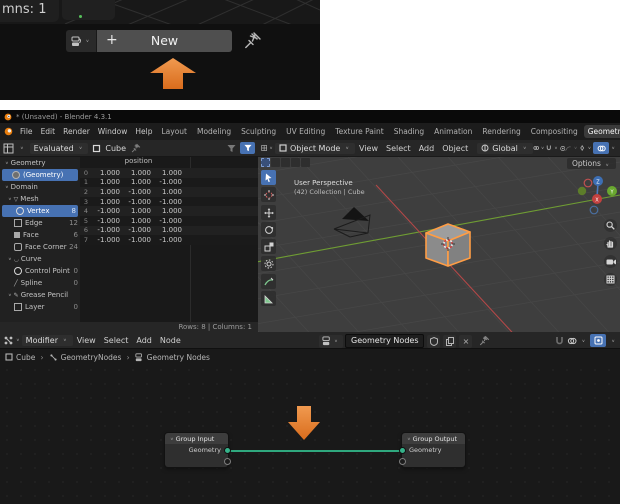 The height and width of the screenshot is (504, 620). What do you see at coordinates (398, 148) in the screenshot?
I see `viewport-menu-select: Select` at bounding box center [398, 148].